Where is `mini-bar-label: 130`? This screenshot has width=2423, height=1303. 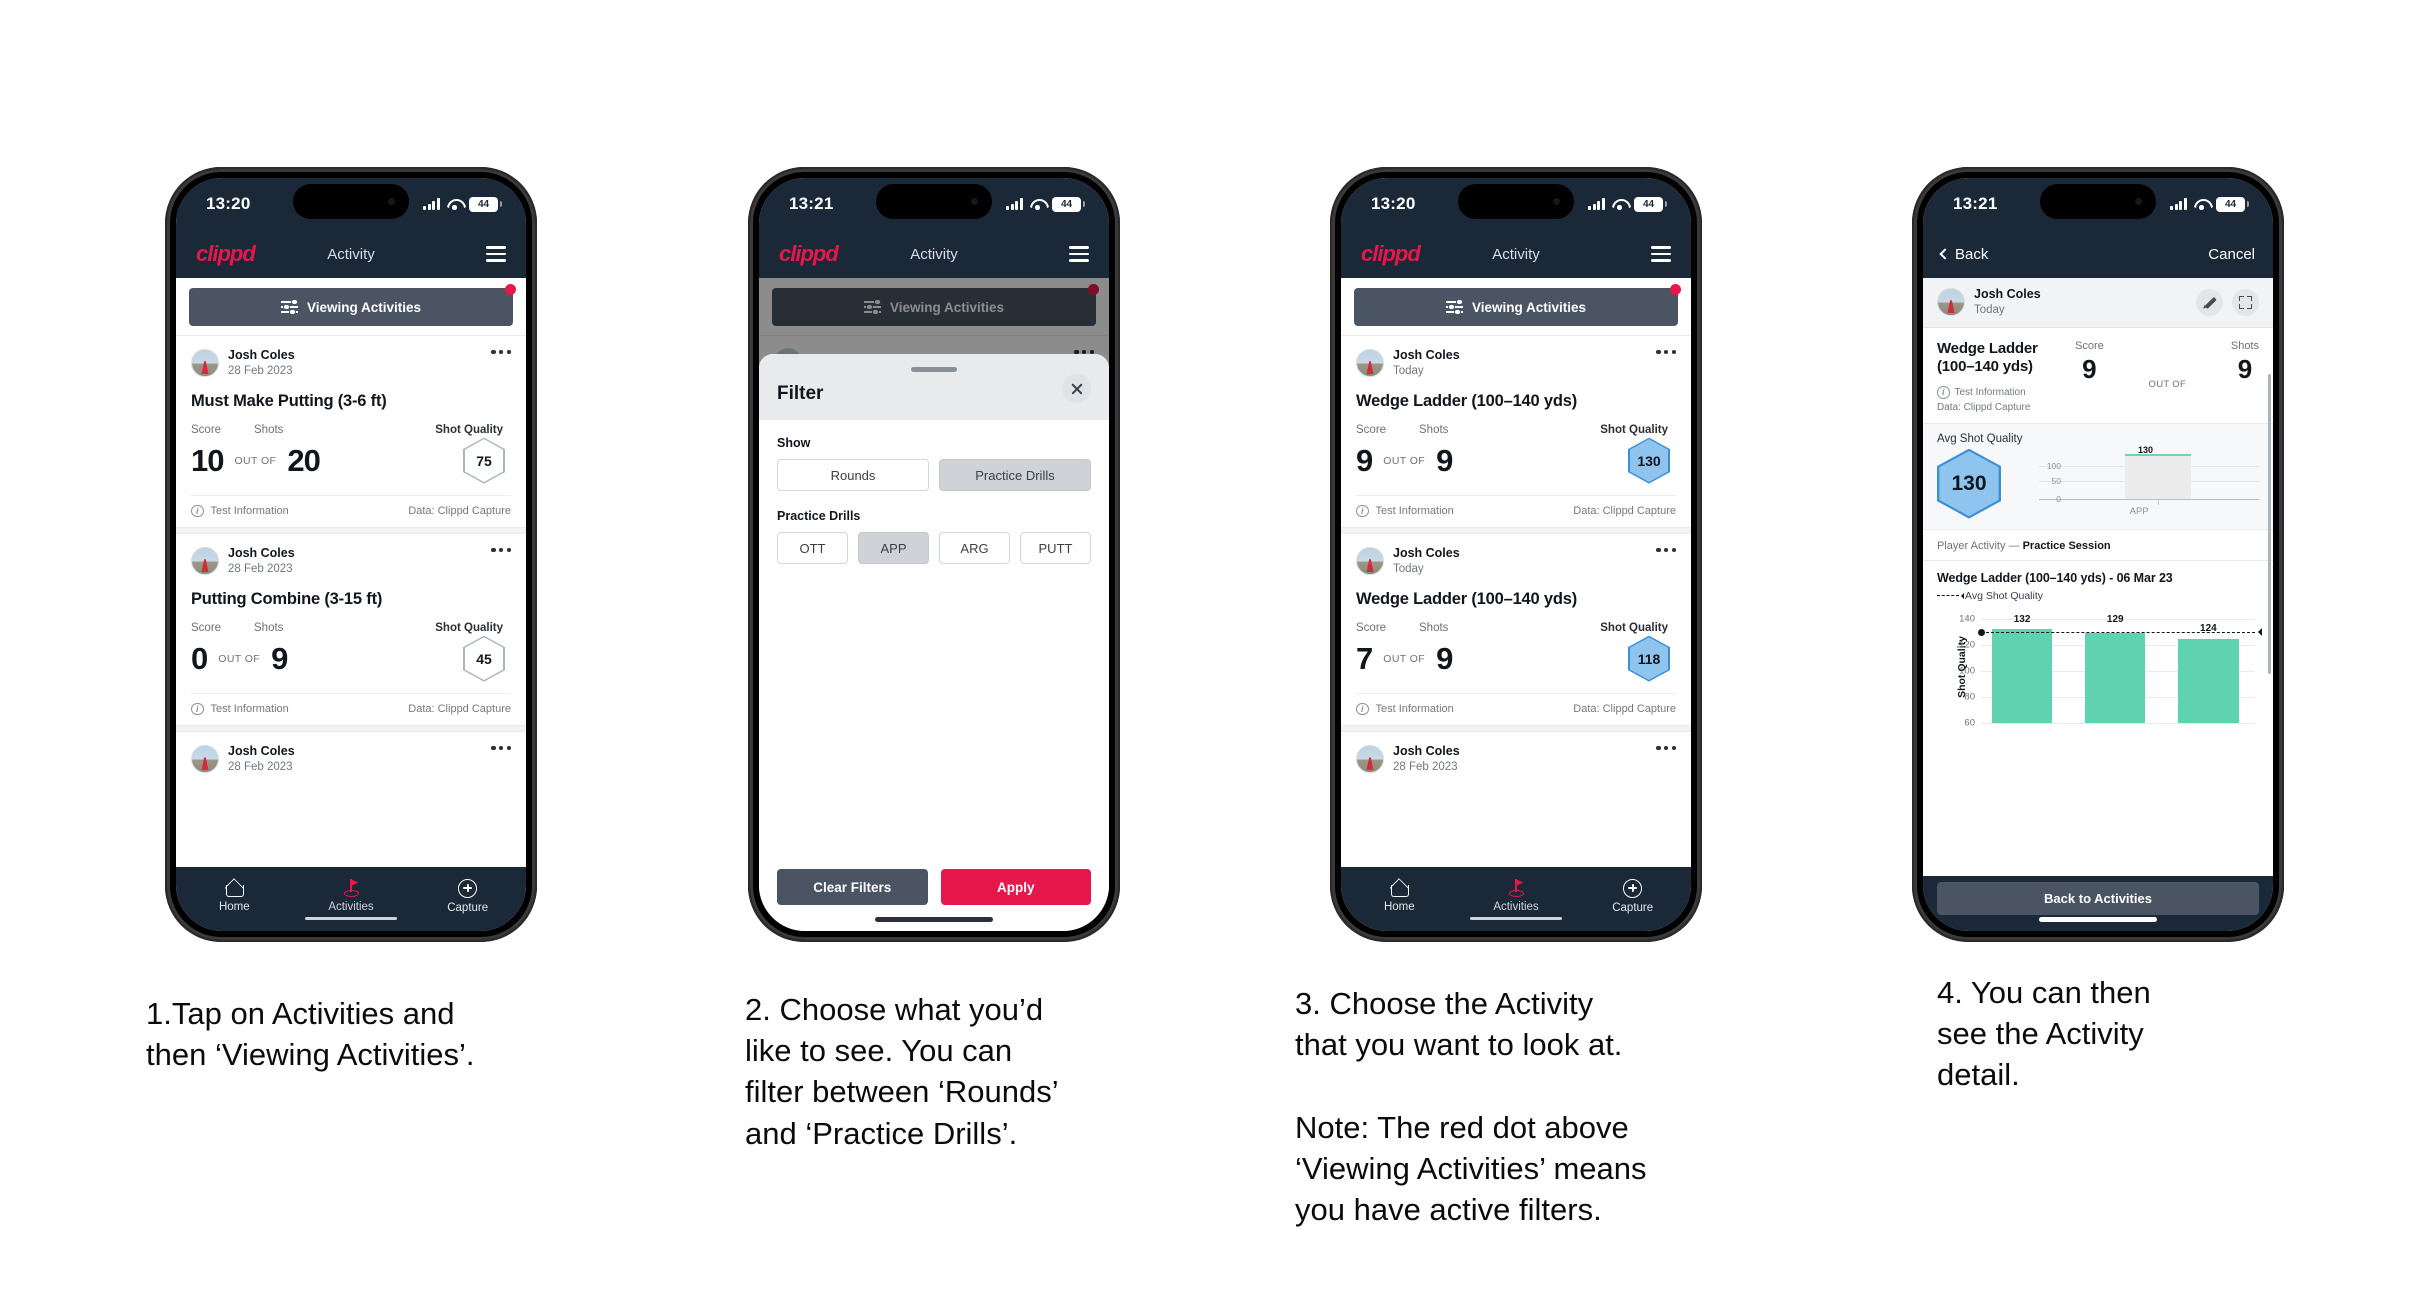 mini-bar-label: 130 is located at coordinates (2146, 449).